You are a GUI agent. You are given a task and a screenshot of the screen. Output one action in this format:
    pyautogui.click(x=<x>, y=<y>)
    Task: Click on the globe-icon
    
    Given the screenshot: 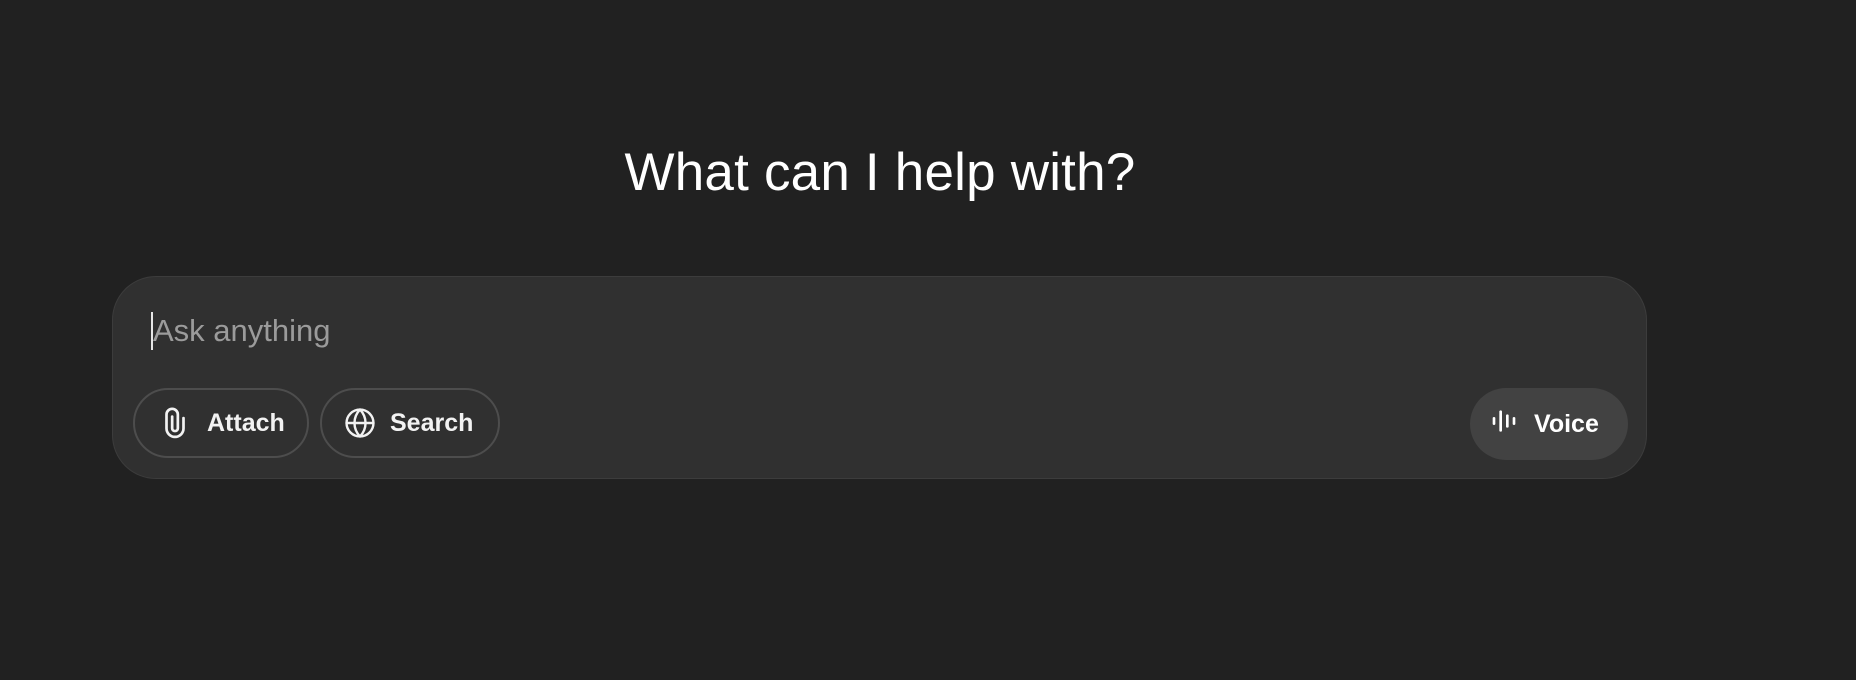 What is the action you would take?
    pyautogui.click(x=360, y=423)
    